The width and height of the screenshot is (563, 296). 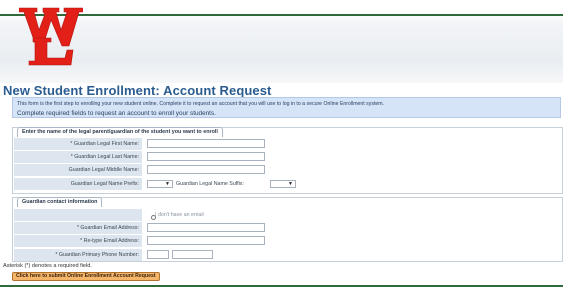 What do you see at coordinates (47, 266) in the screenshot?
I see `required-field-note: Asterisk (*) denotes a required field.` at bounding box center [47, 266].